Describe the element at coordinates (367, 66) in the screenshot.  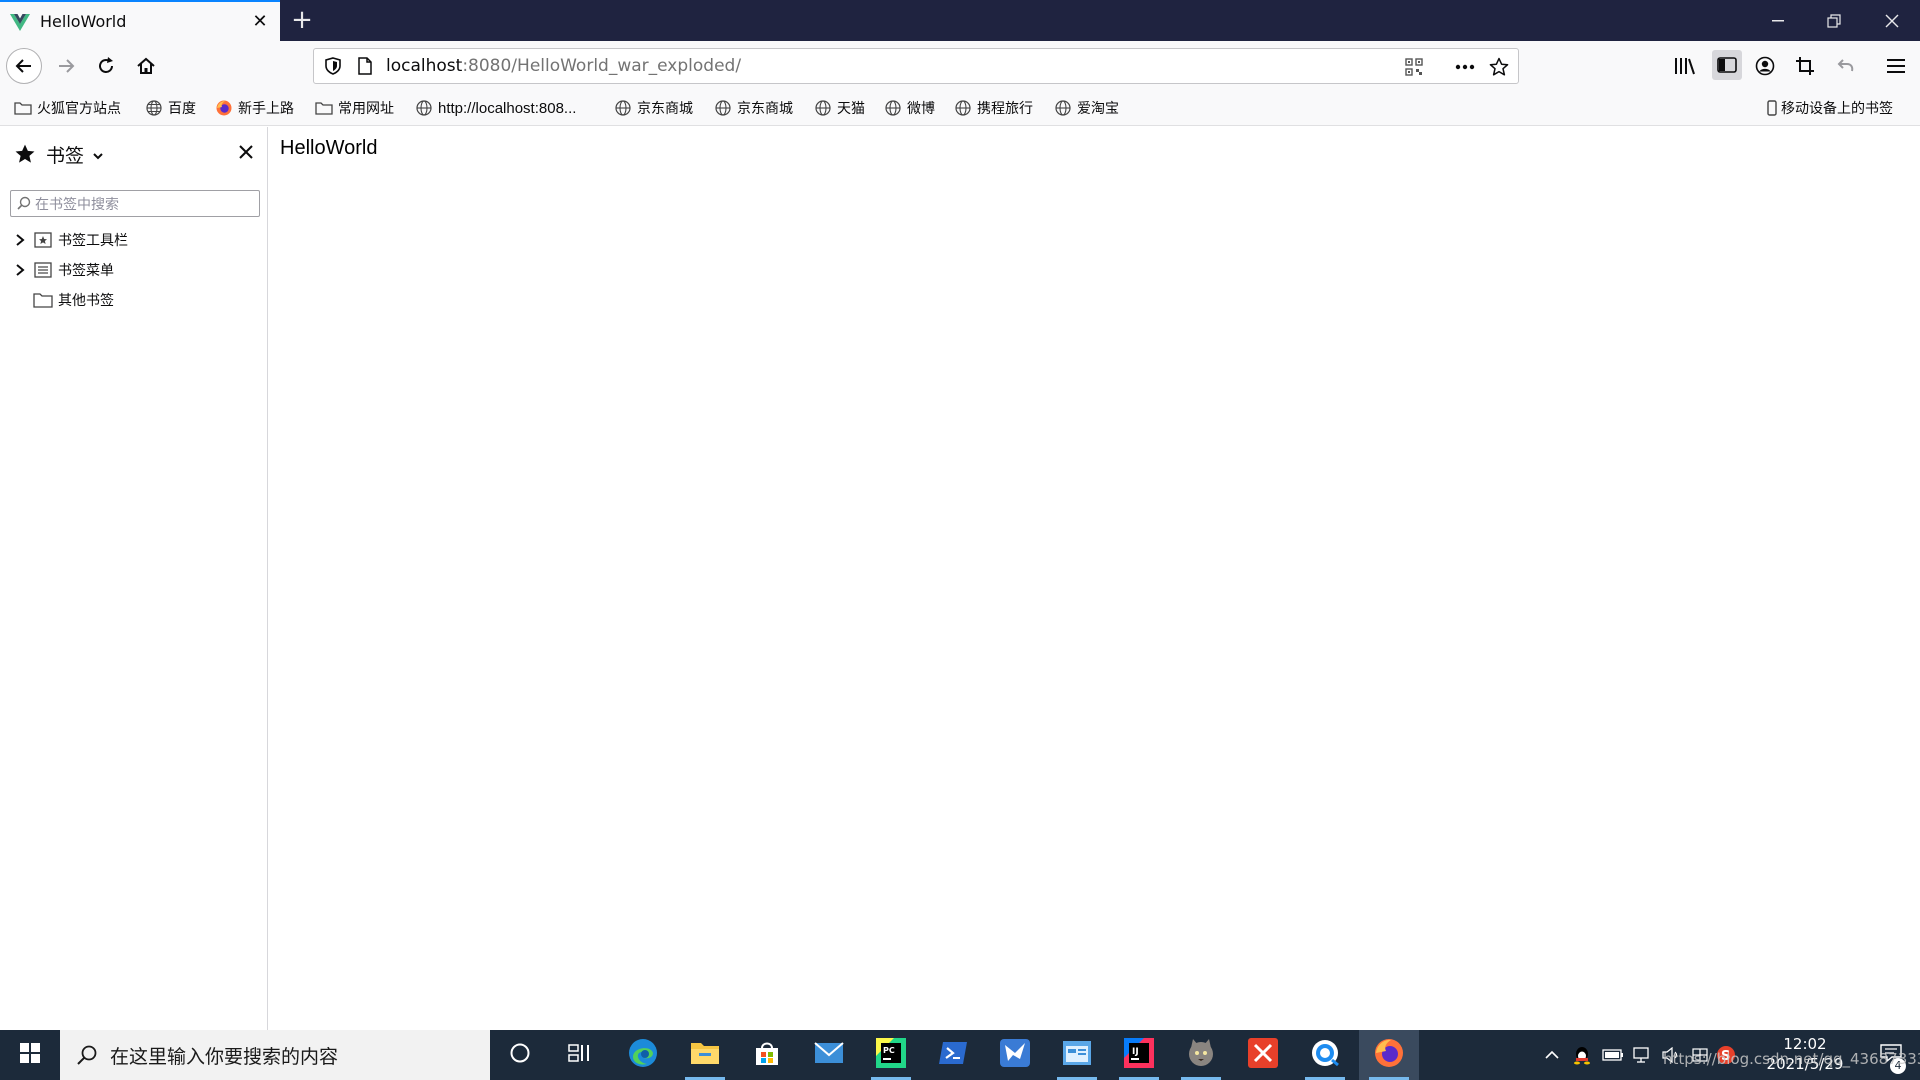
I see `page-info-icon` at that location.